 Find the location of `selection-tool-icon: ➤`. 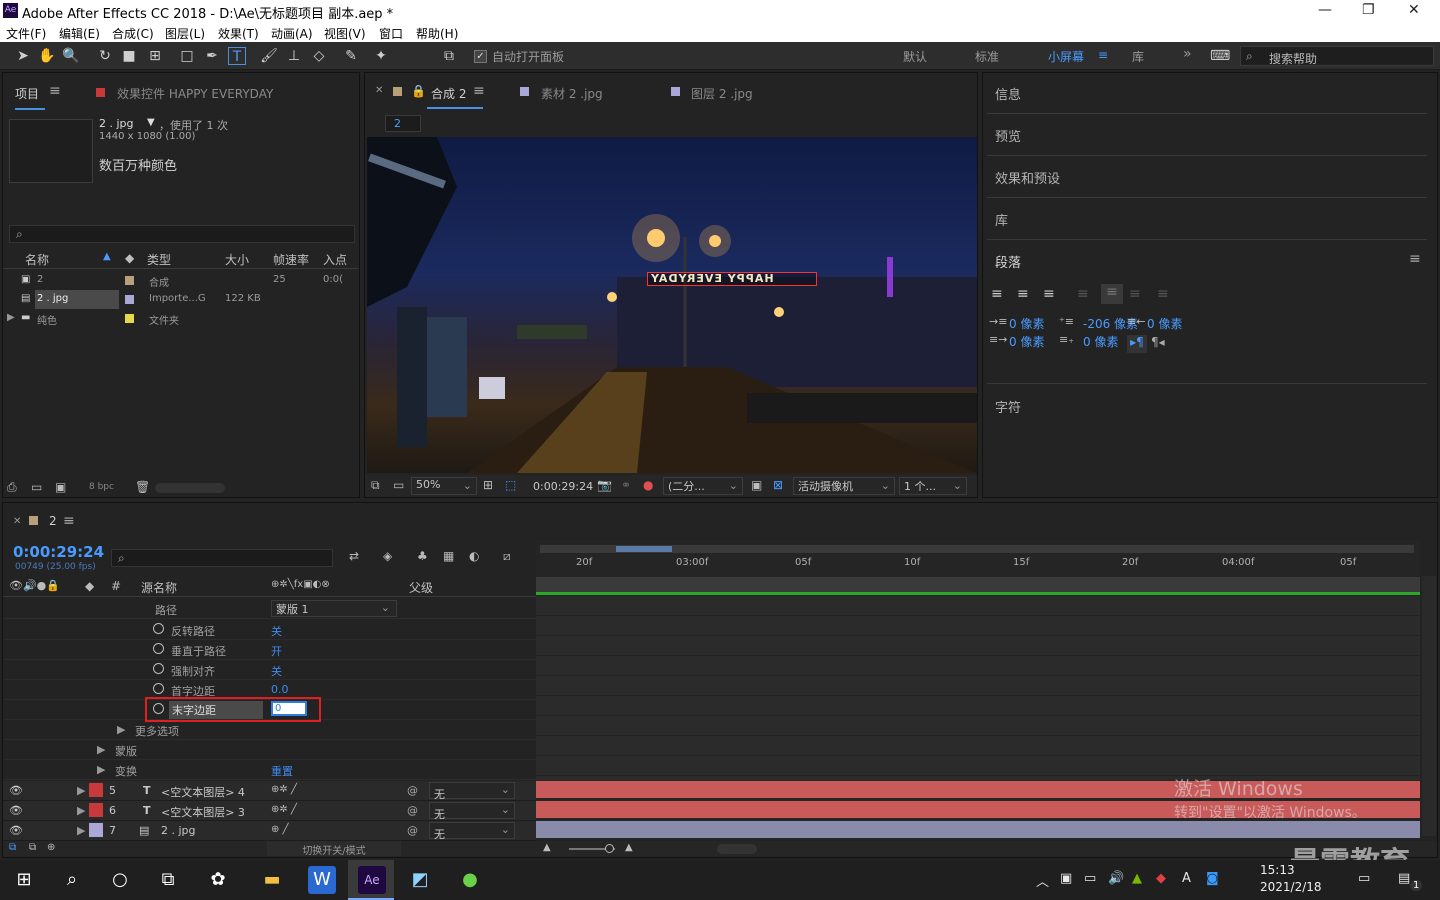

selection-tool-icon: ➤ is located at coordinates (23, 56).